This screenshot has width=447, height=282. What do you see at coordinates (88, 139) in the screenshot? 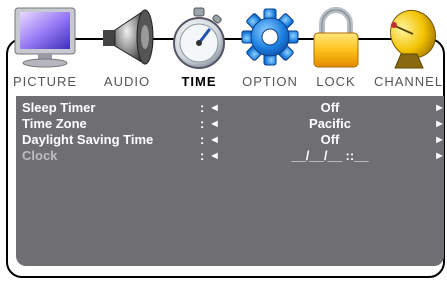
I see `setting-name: Daylight Saving Time` at bounding box center [88, 139].